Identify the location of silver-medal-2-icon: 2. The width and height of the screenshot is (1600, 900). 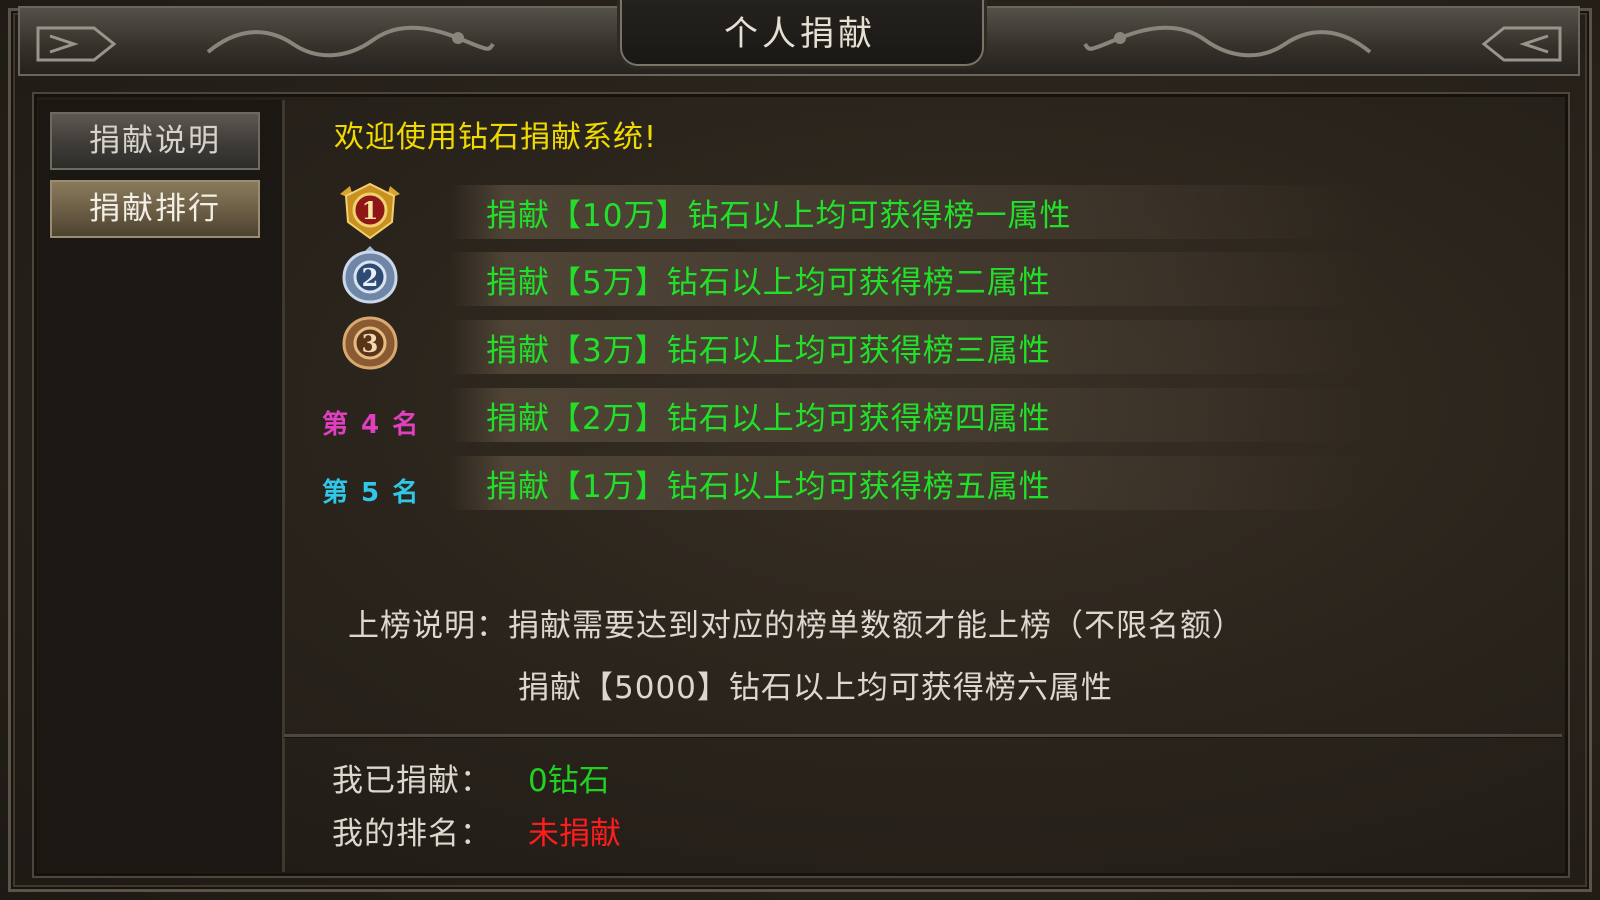
(370, 275).